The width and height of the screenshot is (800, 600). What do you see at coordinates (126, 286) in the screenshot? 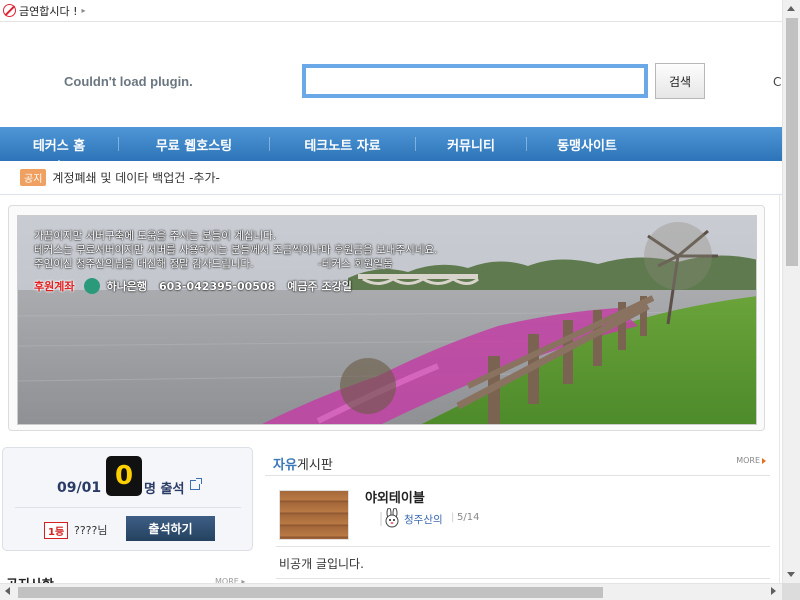
I see `bank-name: 하나은행` at bounding box center [126, 286].